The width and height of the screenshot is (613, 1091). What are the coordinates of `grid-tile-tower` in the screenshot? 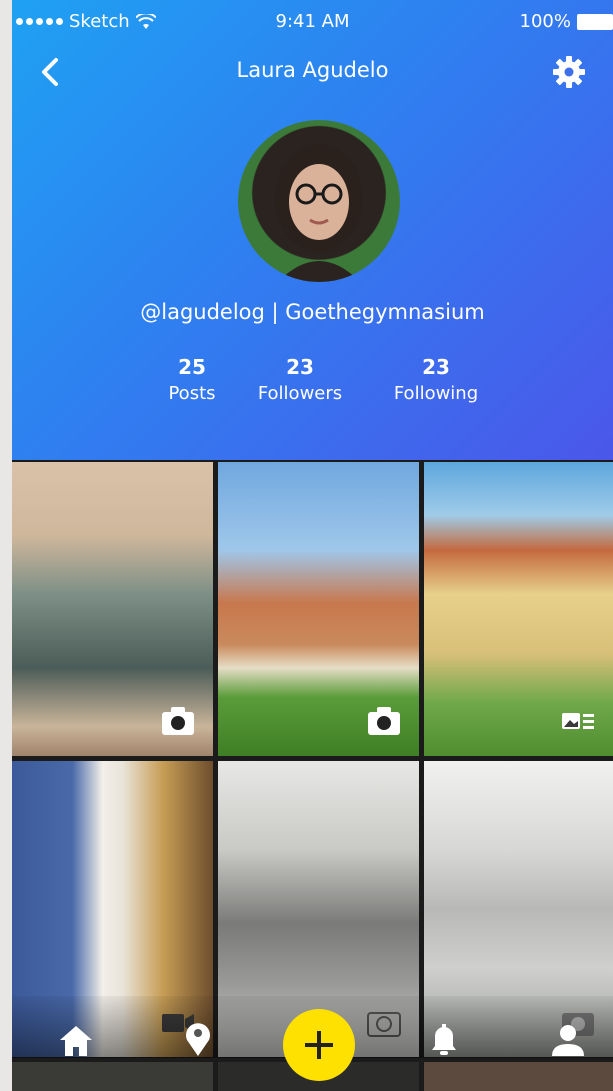 It's located at (318, 609).